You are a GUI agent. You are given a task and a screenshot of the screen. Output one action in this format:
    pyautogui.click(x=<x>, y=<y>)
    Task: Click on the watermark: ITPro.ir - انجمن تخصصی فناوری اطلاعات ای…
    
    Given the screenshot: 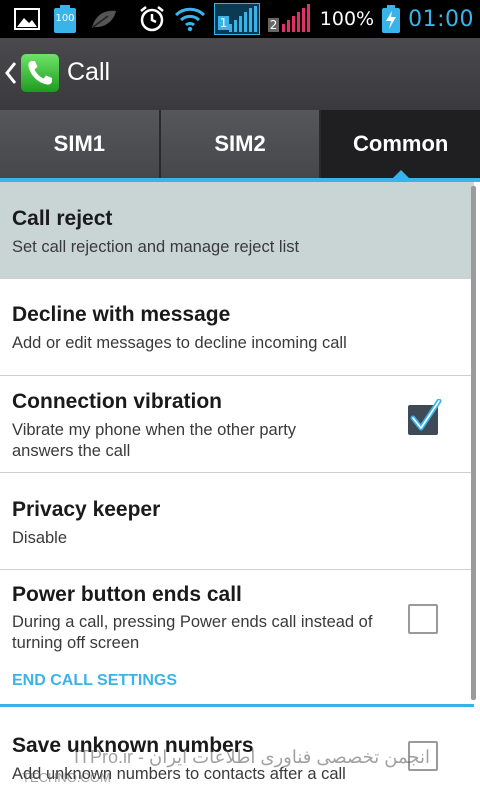 What is the action you would take?
    pyautogui.click(x=252, y=757)
    